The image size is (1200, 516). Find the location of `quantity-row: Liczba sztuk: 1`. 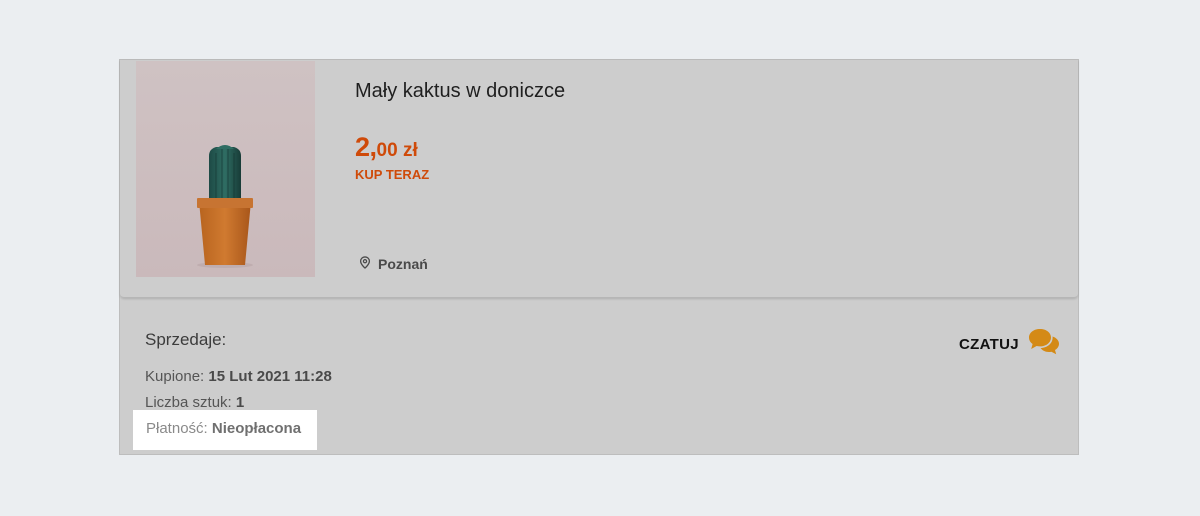

quantity-row: Liczba sztuk: 1 is located at coordinates (194, 402).